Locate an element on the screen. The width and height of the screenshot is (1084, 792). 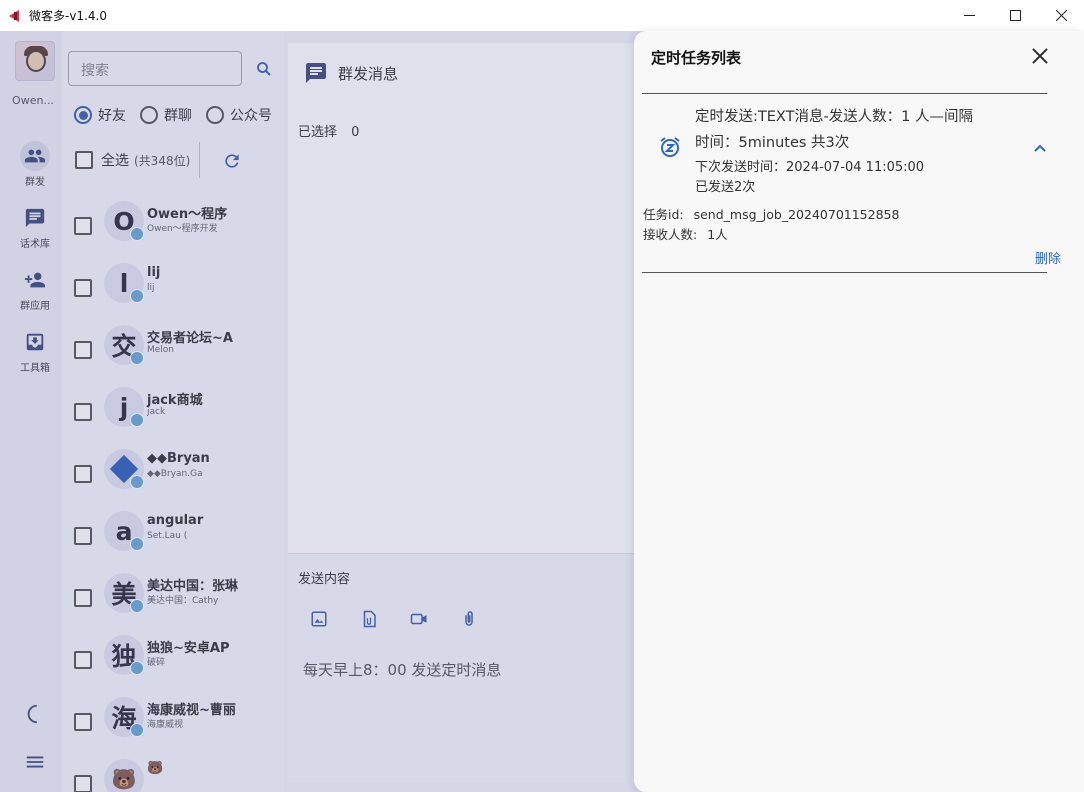
task-id-value: send_msg_job_20240701152858 is located at coordinates (796, 214).